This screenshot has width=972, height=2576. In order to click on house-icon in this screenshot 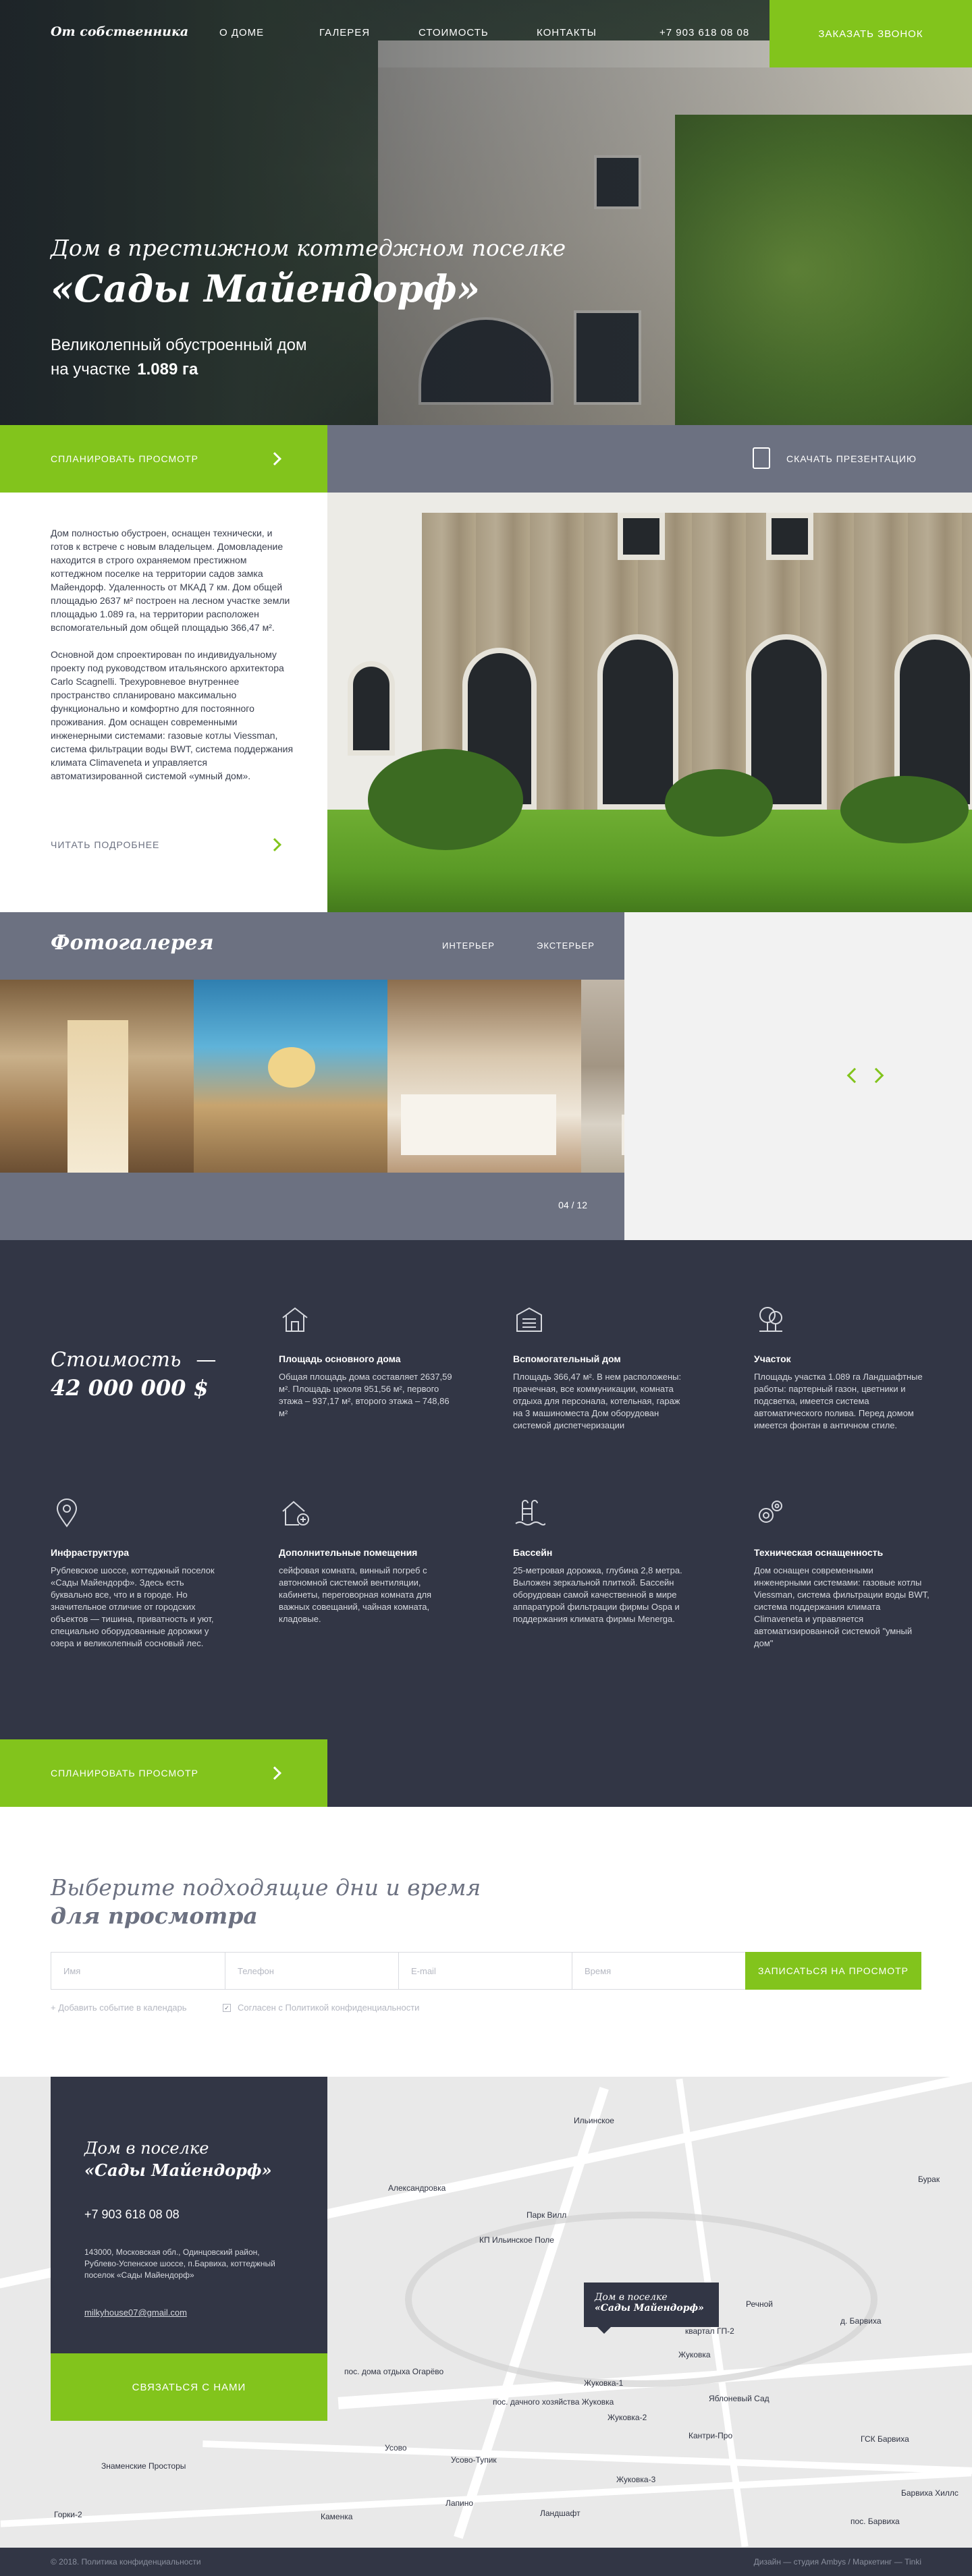, I will do `click(295, 1319)`.